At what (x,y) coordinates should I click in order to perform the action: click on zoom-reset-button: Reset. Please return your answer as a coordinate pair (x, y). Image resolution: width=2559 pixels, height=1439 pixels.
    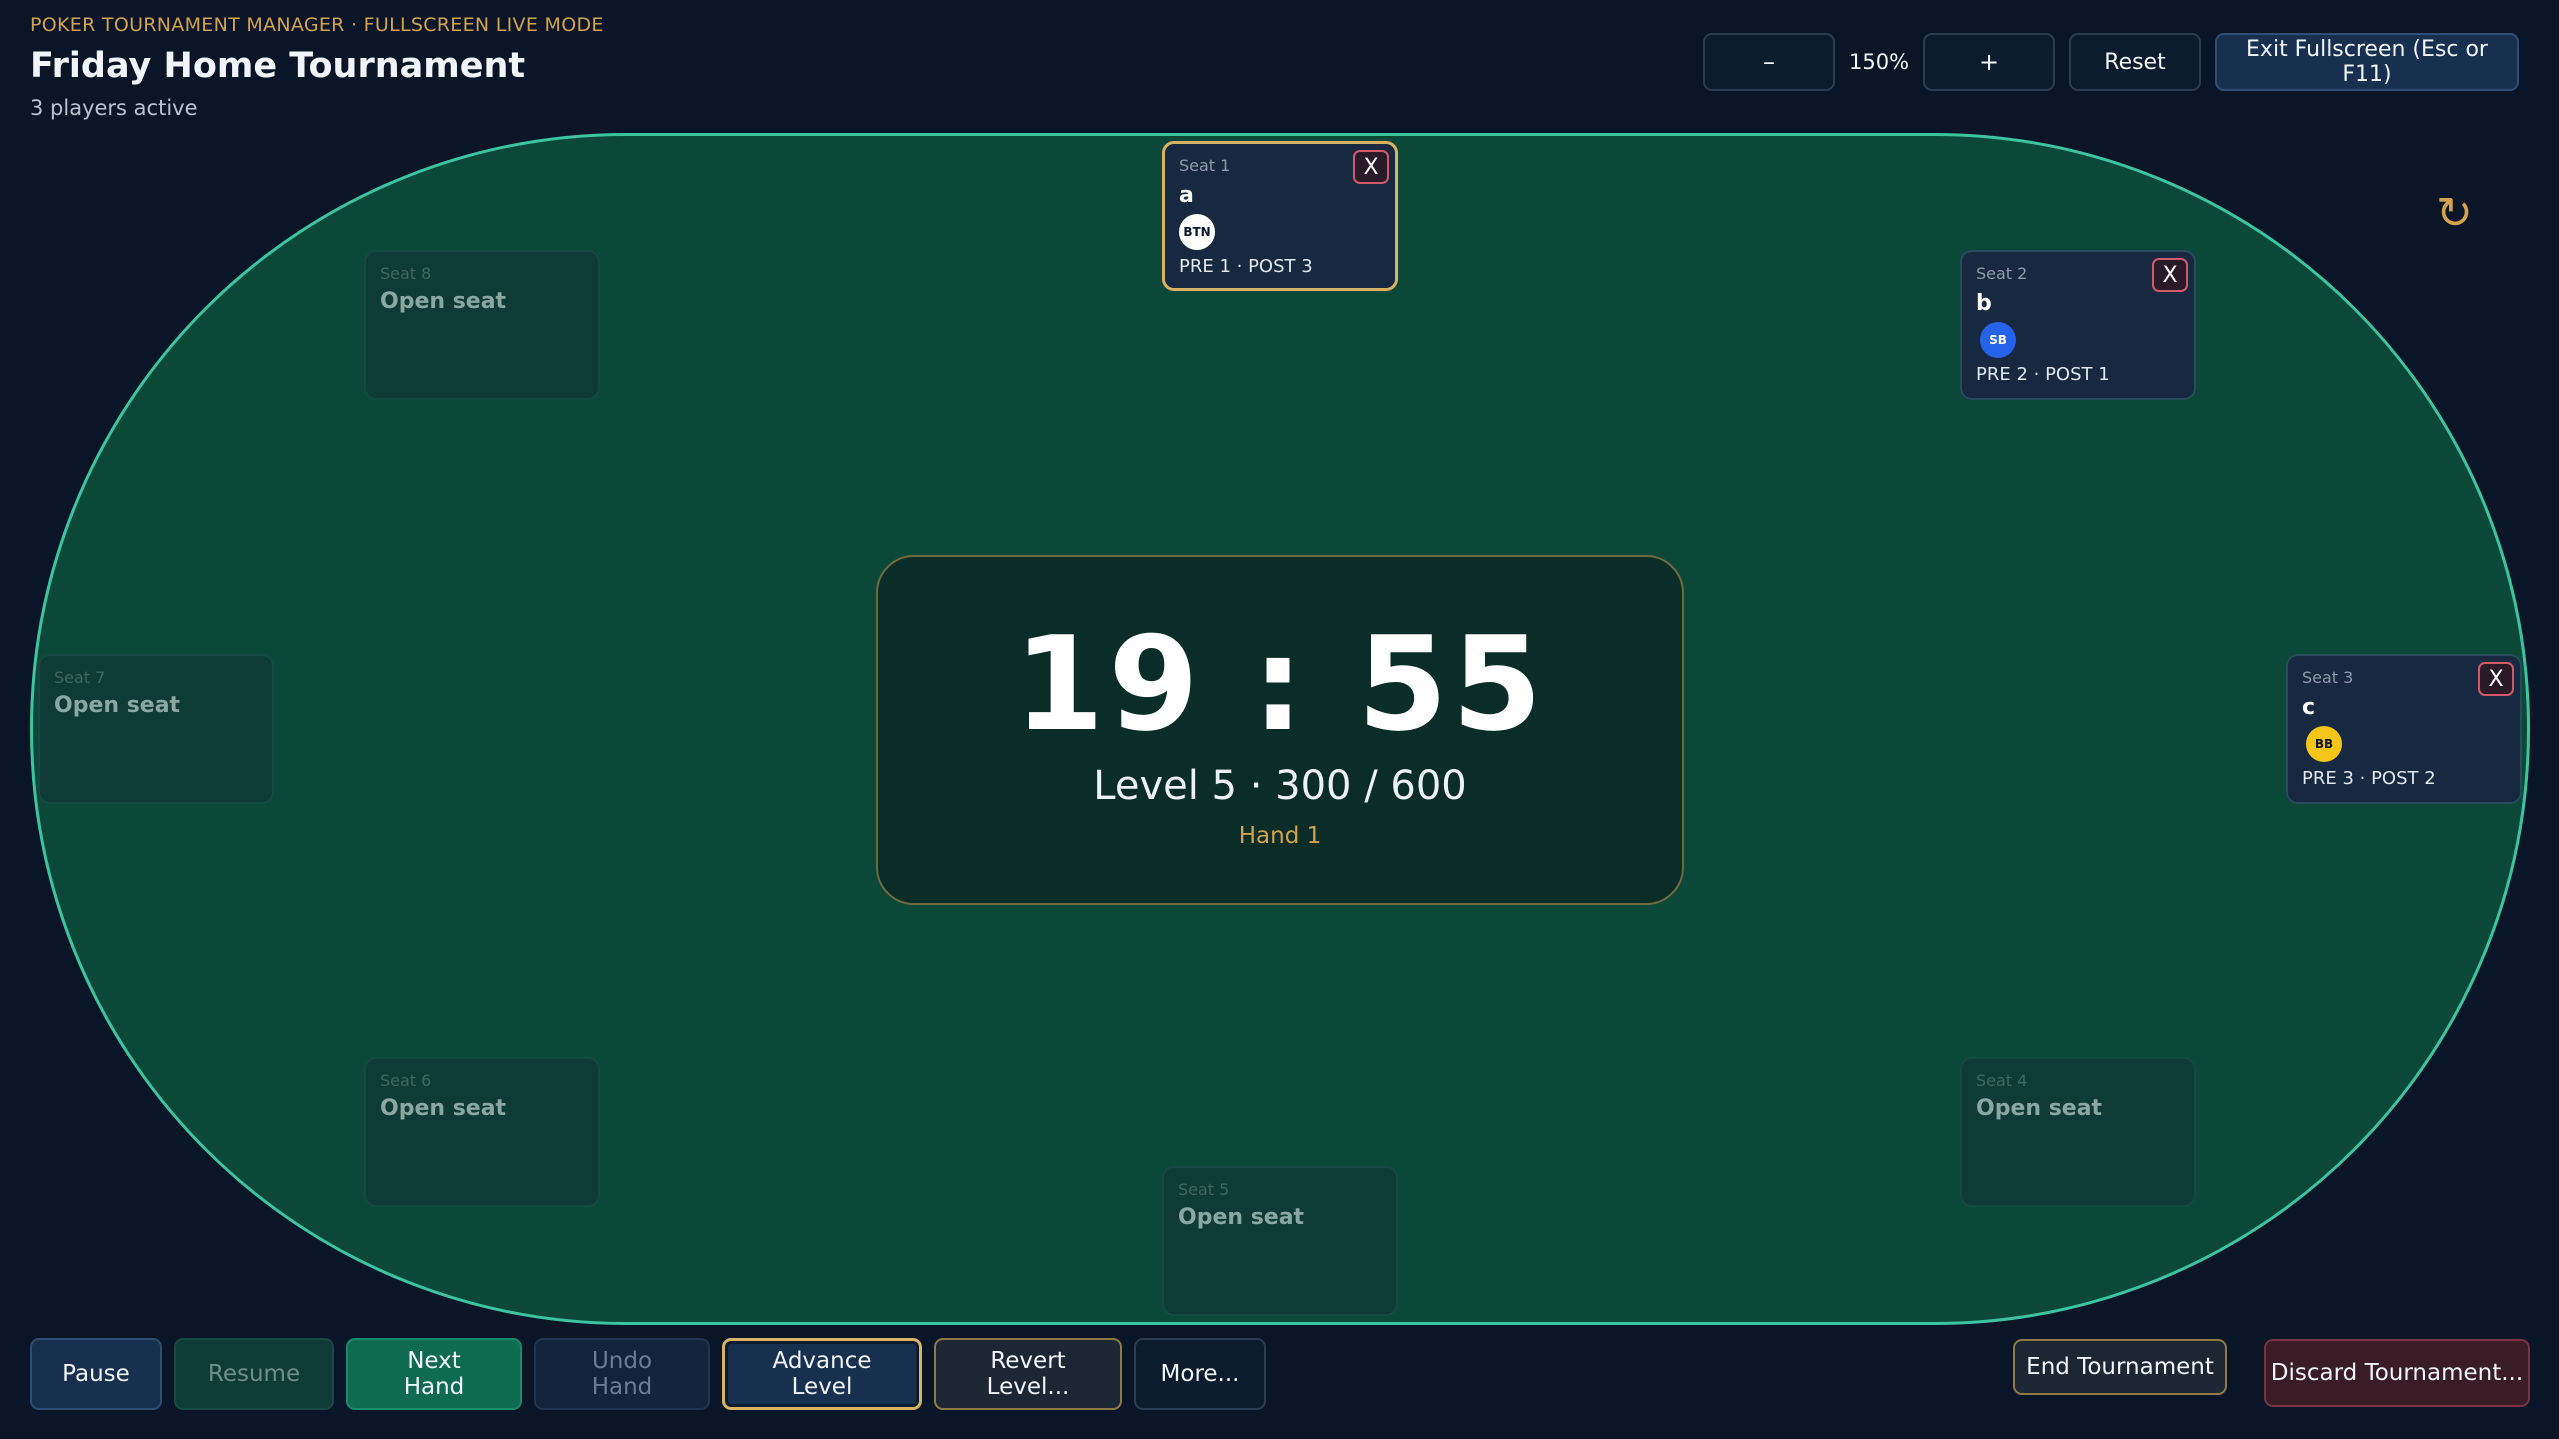
    Looking at the image, I should click on (2135, 62).